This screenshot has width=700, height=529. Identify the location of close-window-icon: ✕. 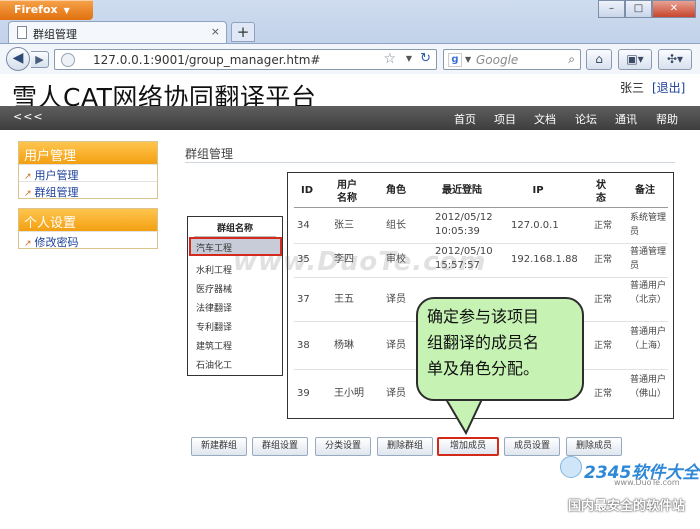
(674, 9).